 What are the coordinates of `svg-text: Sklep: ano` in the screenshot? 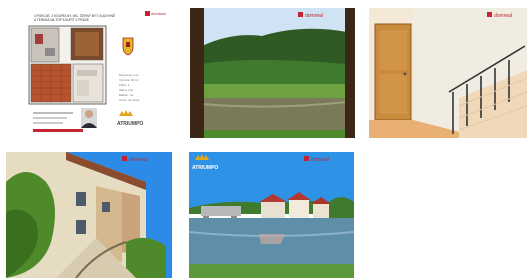 It's located at (126, 90).